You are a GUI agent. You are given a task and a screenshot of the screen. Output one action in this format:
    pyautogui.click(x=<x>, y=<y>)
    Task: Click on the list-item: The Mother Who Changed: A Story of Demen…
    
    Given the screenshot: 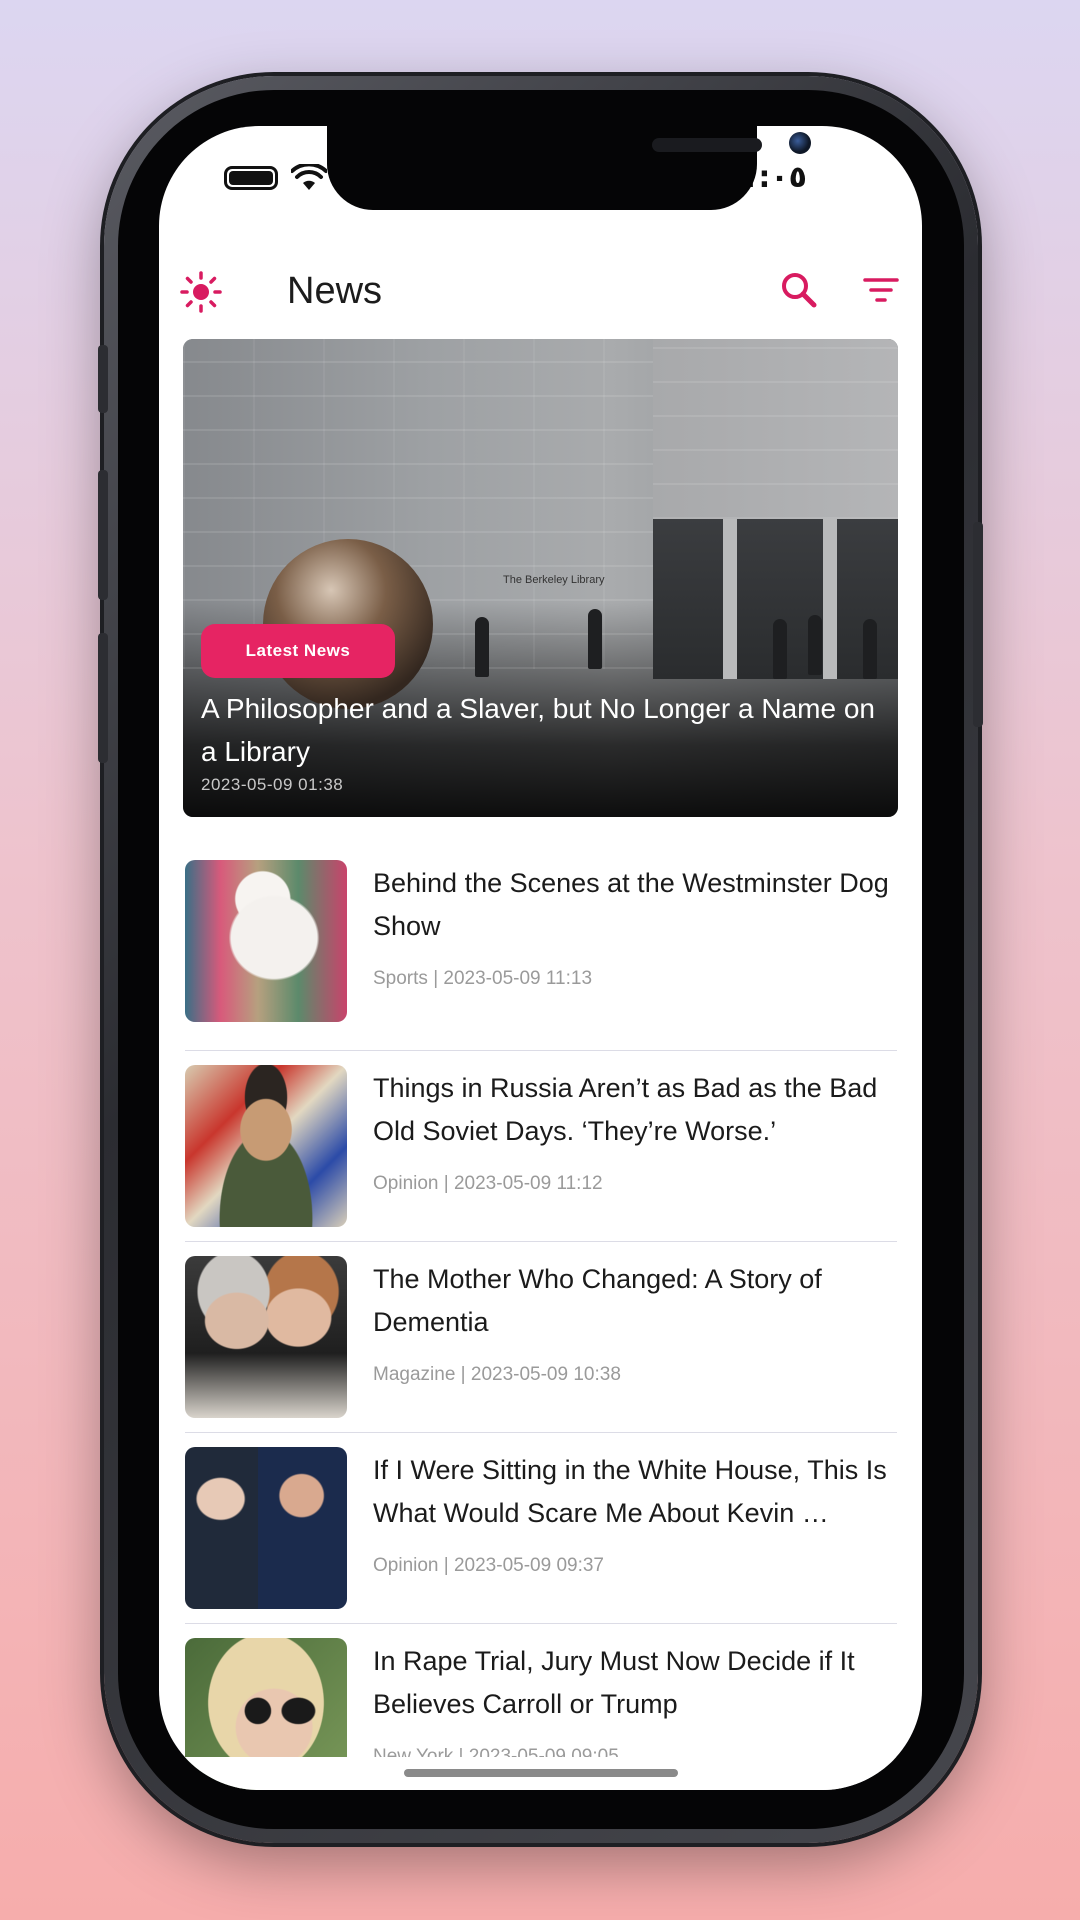 What is the action you would take?
    pyautogui.click(x=541, y=1337)
    